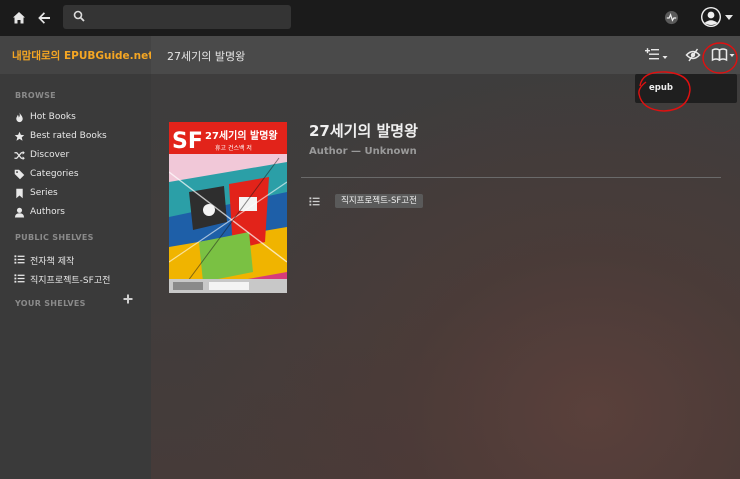 Image resolution: width=740 pixels, height=479 pixels. I want to click on tag-icon, so click(19, 174).